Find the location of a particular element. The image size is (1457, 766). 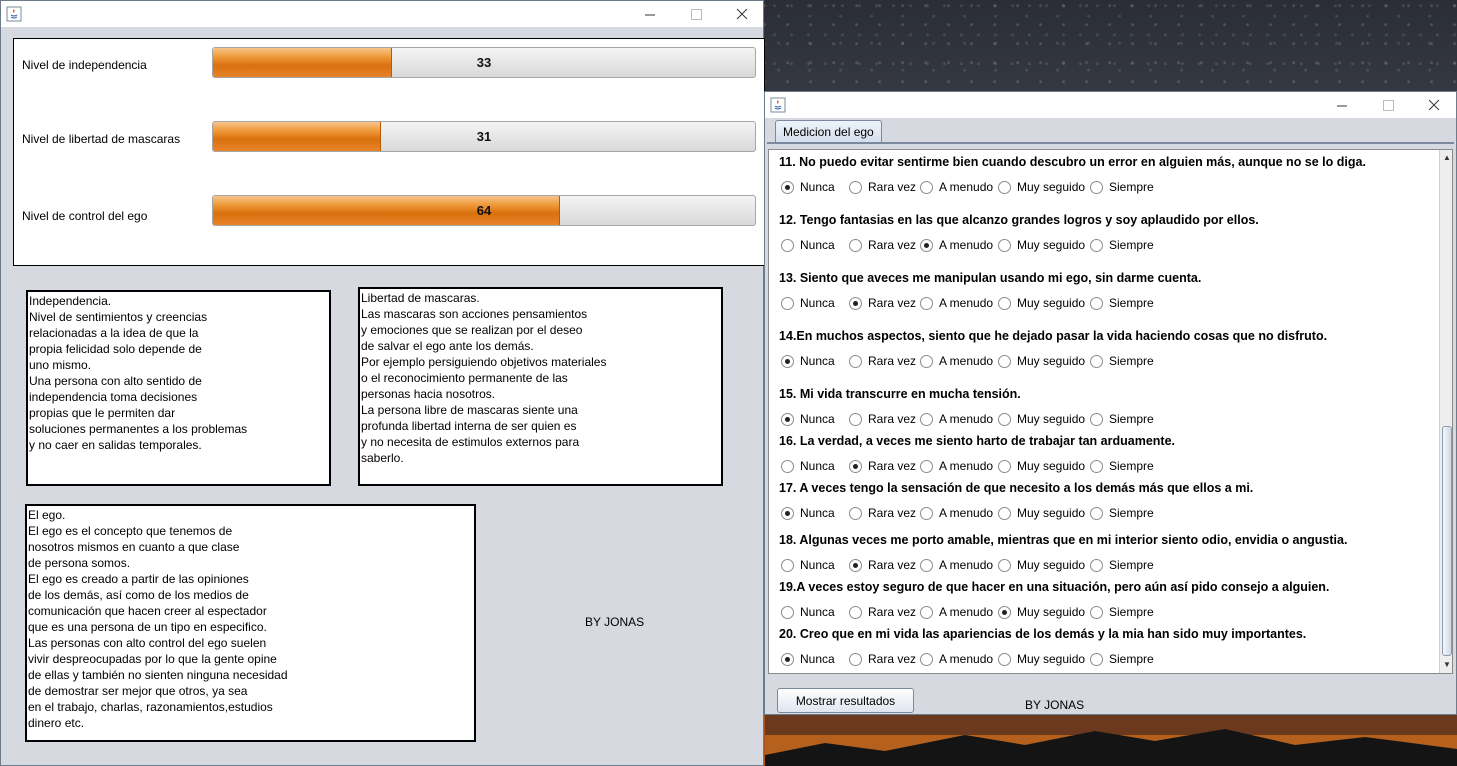

scroll-down-icon: ▼ is located at coordinates (1446, 664).